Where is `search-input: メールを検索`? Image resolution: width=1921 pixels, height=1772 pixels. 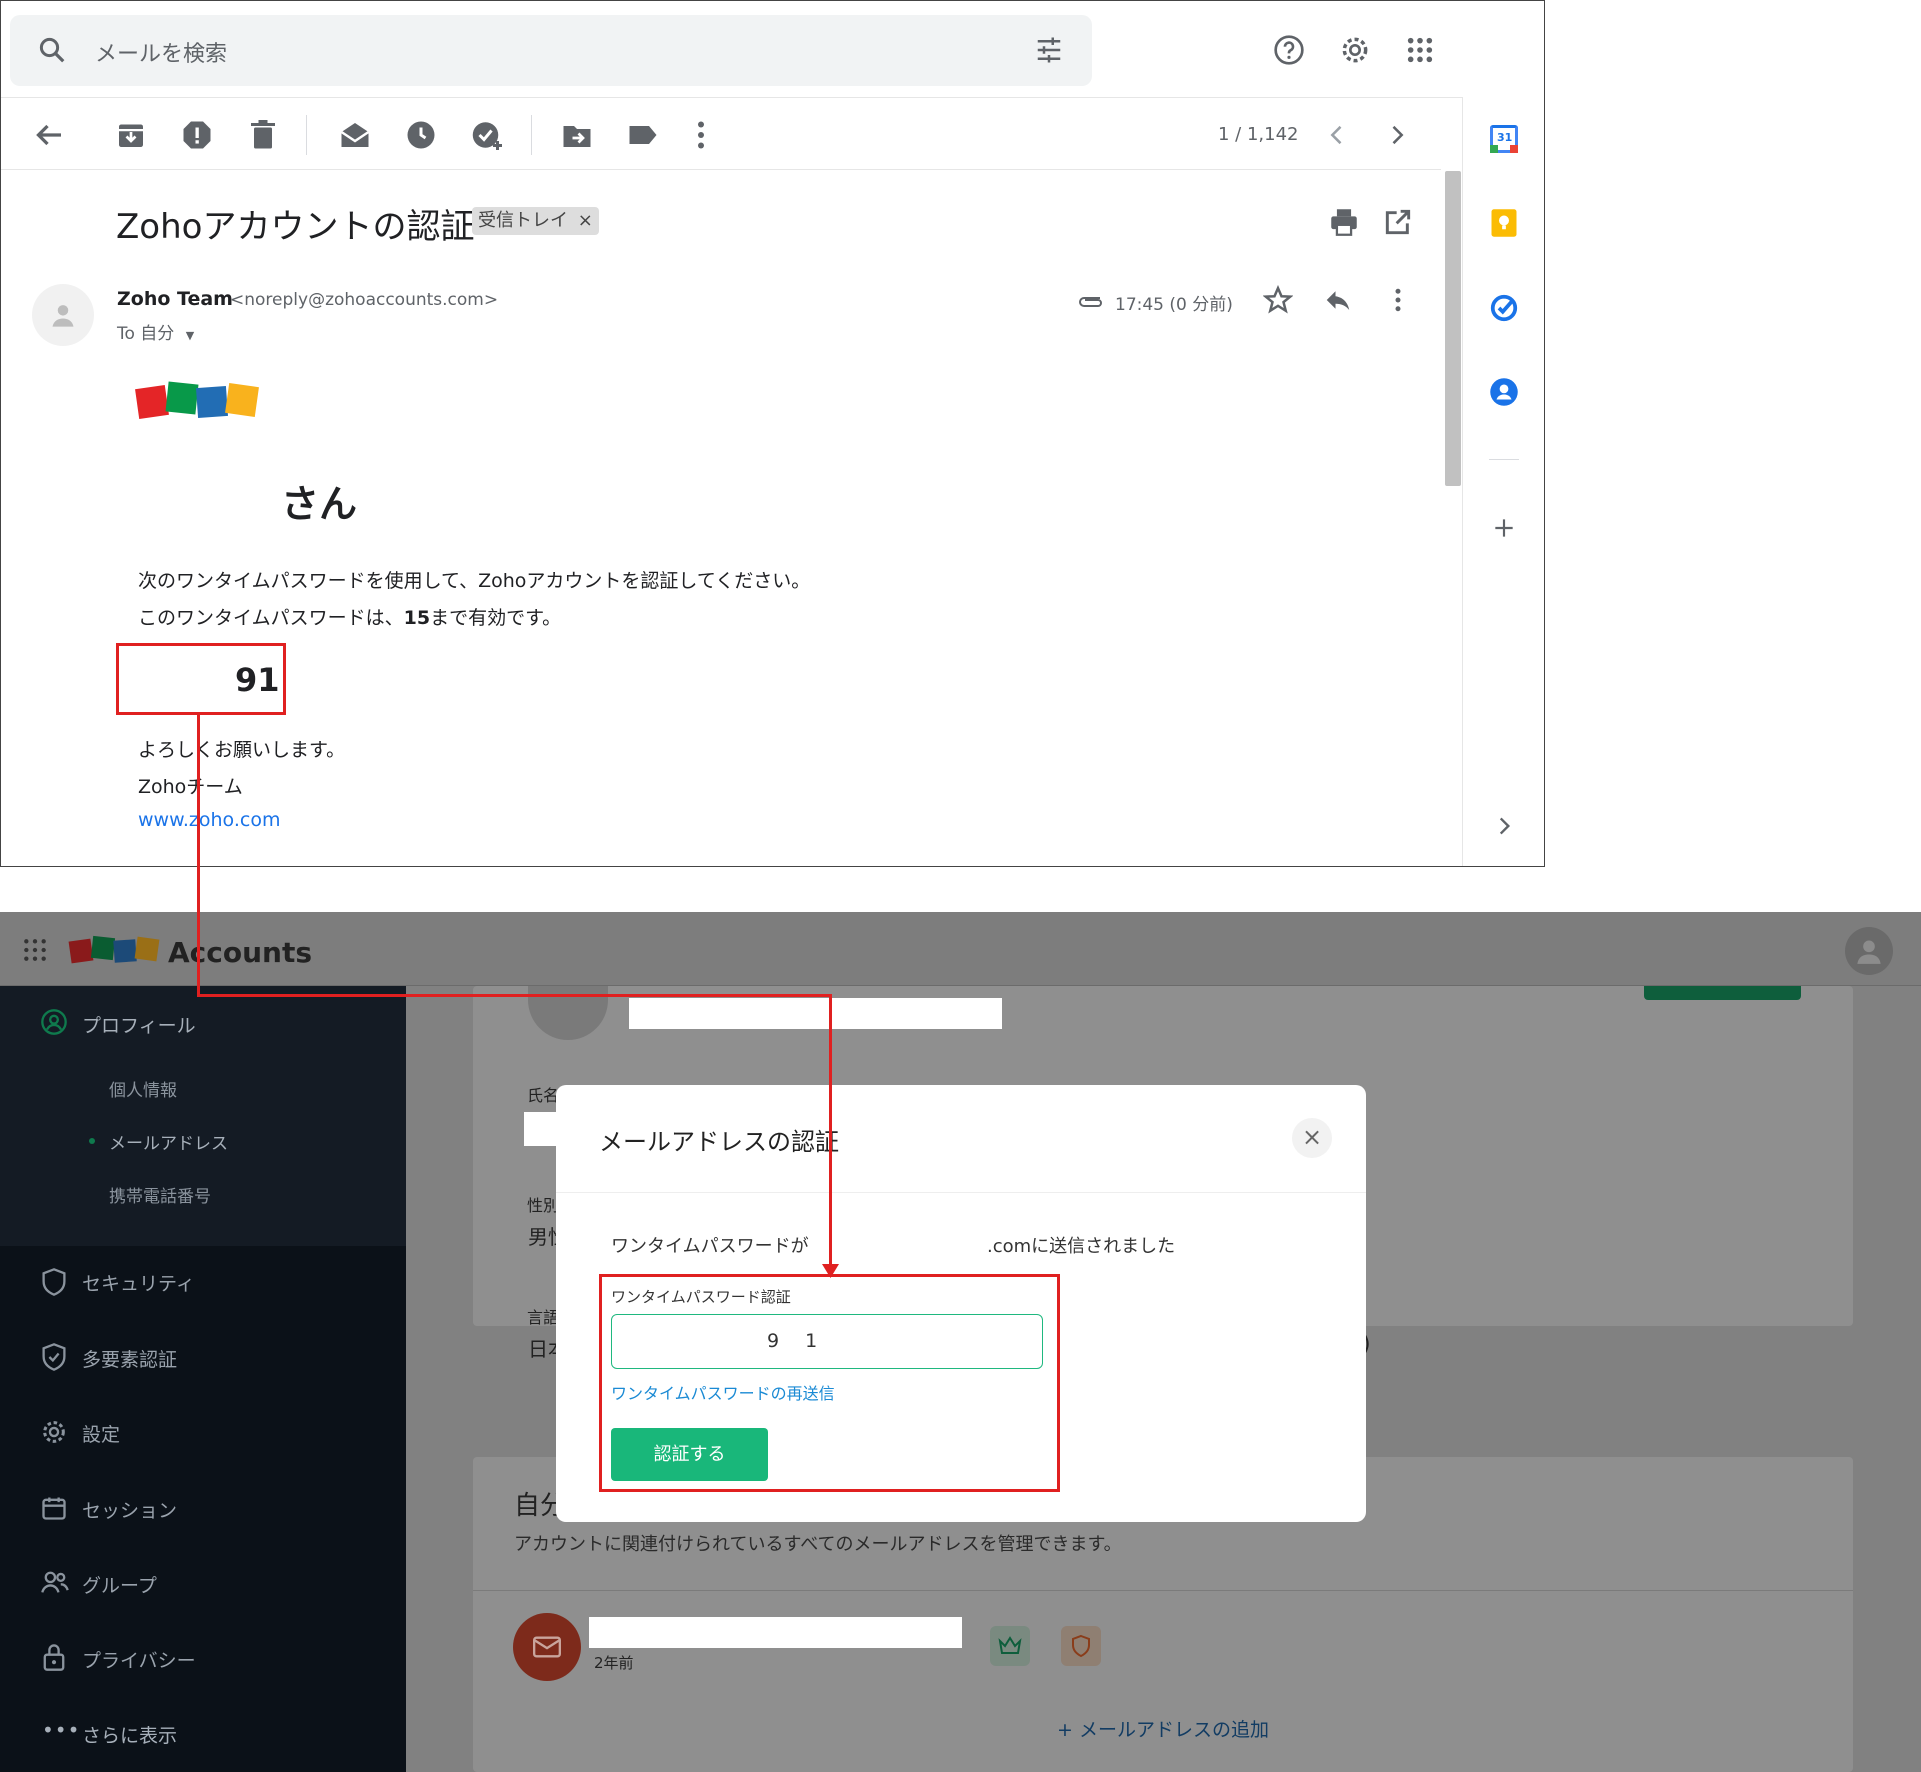
search-input: メールを検索 is located at coordinates (161, 52).